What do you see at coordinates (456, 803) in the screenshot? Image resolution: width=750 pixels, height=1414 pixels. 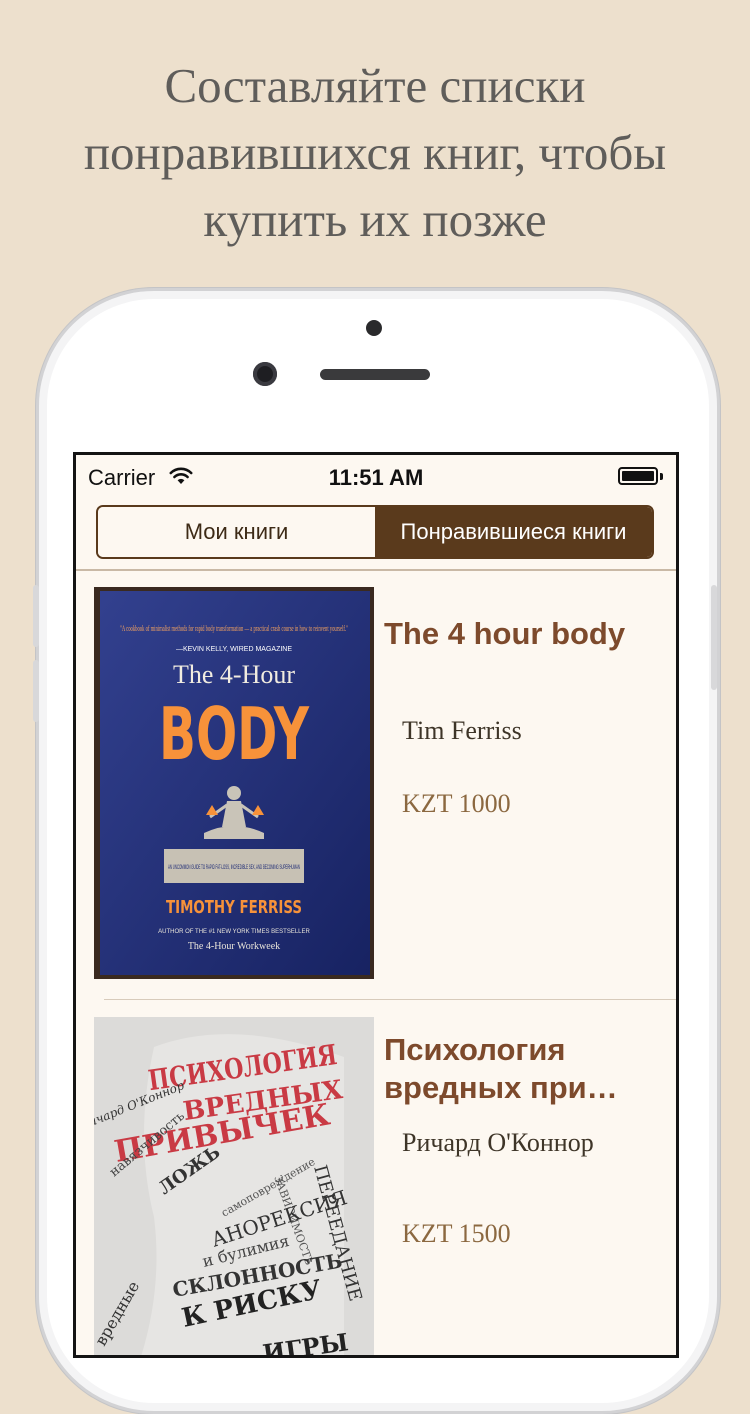 I see `book-price: KZT 1000` at bounding box center [456, 803].